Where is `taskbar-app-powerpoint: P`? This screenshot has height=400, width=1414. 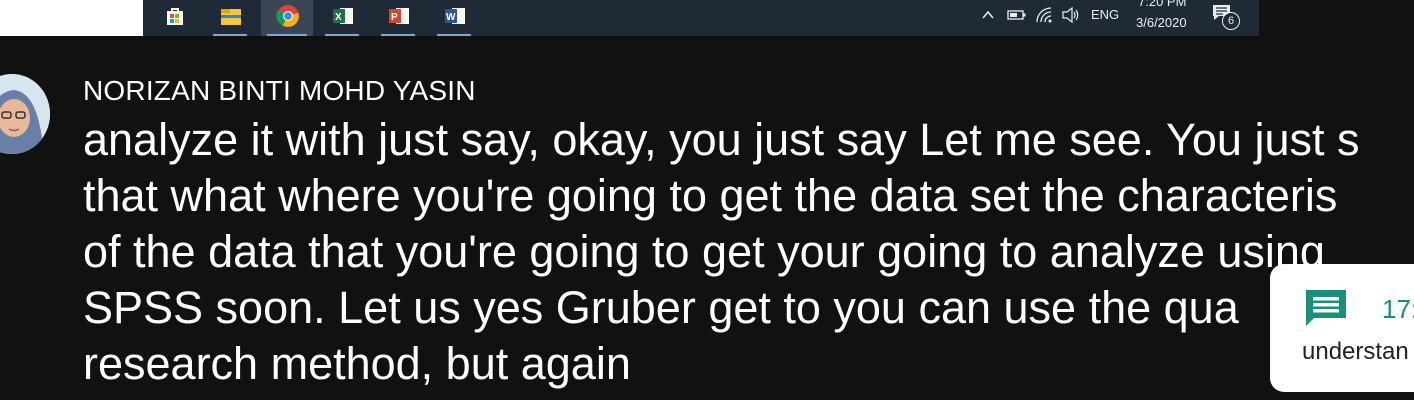
taskbar-app-powerpoint: P is located at coordinates (398, 18).